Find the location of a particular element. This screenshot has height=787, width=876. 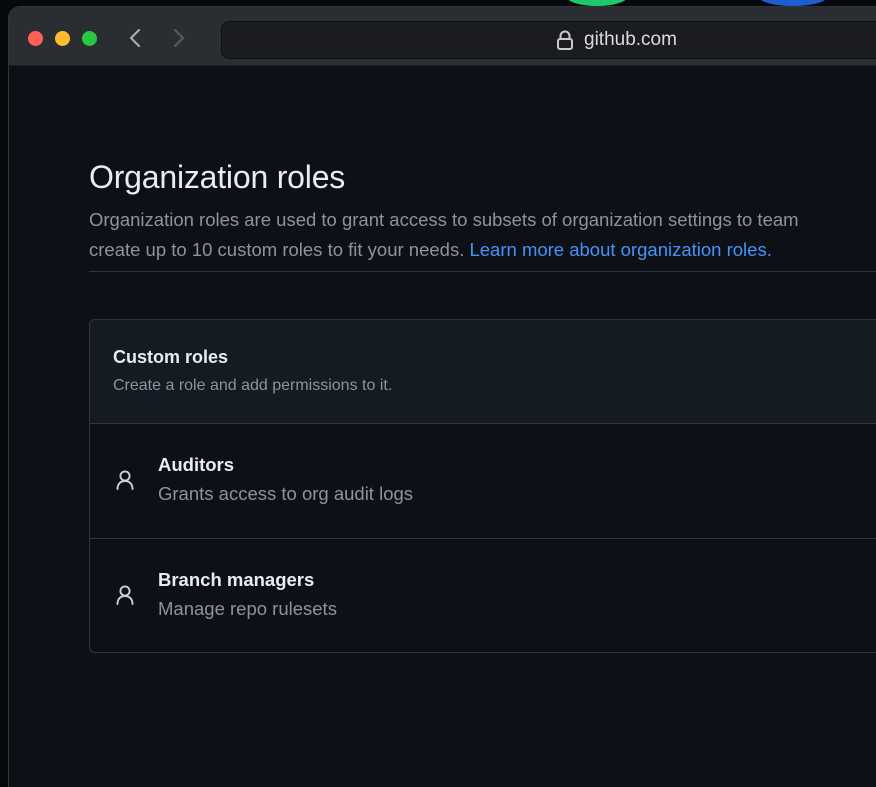

header-divider is located at coordinates (482, 271).